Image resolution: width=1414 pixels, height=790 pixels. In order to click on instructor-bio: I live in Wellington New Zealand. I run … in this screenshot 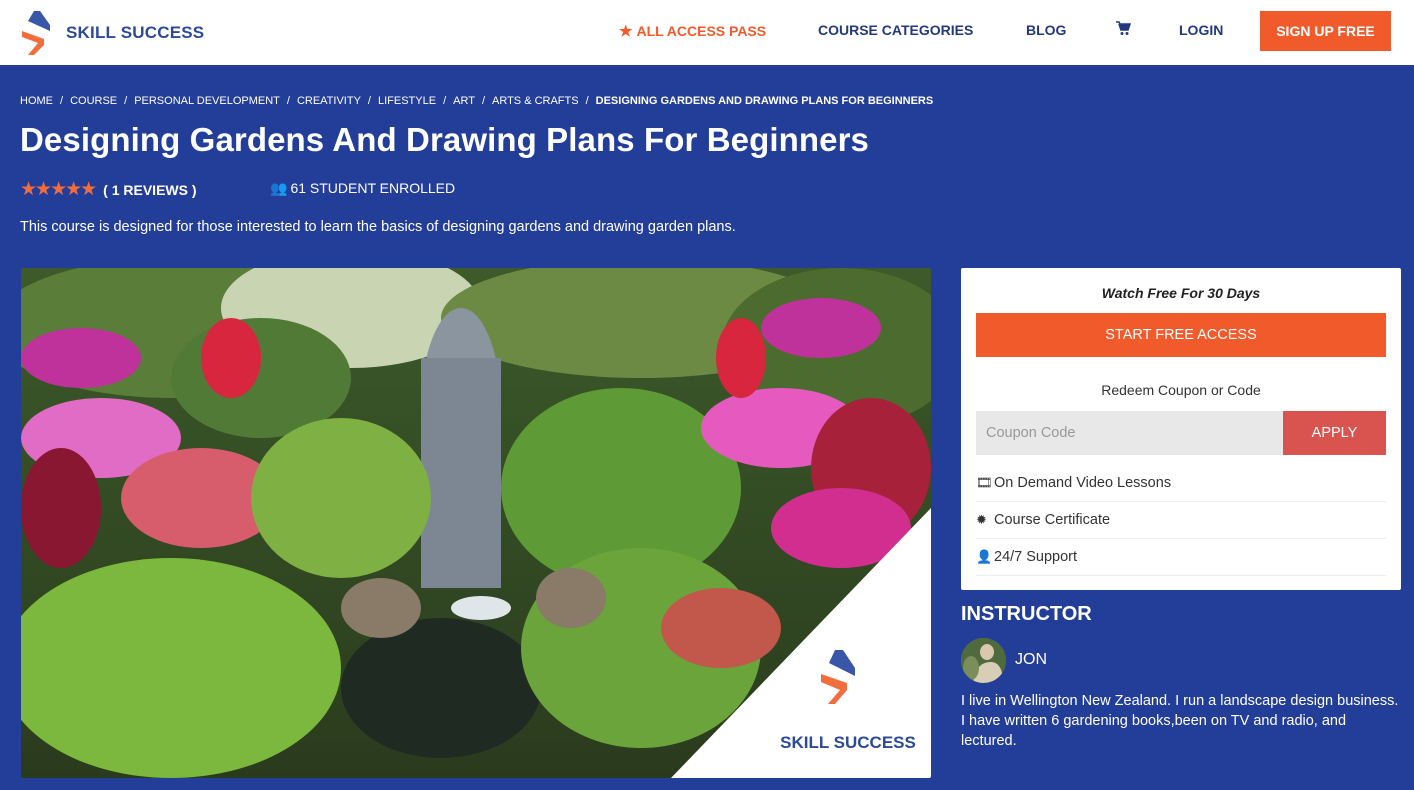, I will do `click(1180, 721)`.